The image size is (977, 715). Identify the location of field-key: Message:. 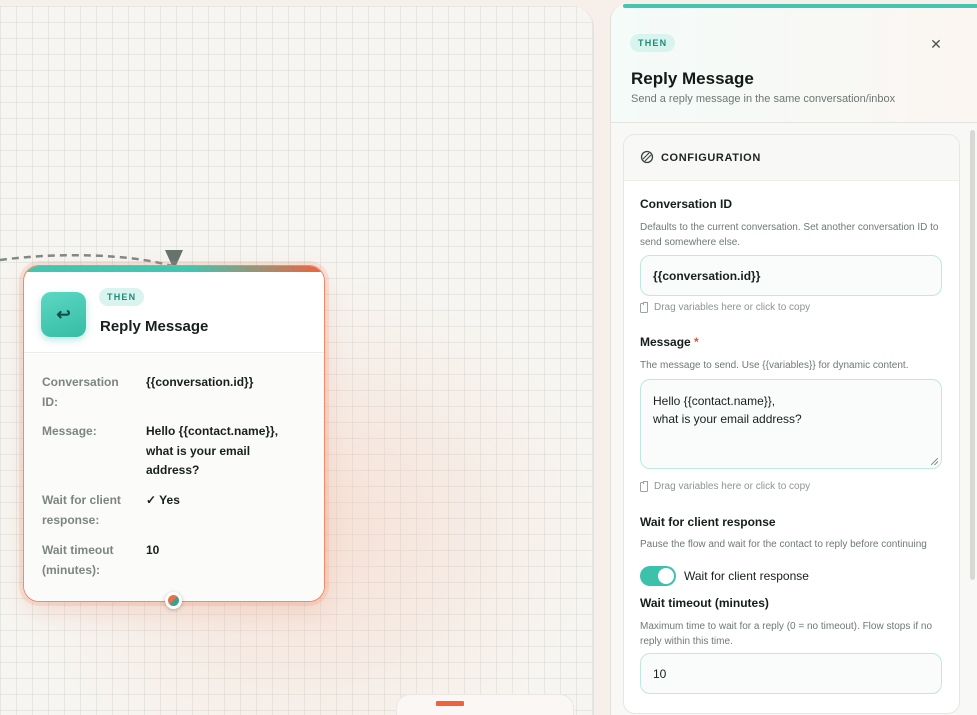
(69, 431).